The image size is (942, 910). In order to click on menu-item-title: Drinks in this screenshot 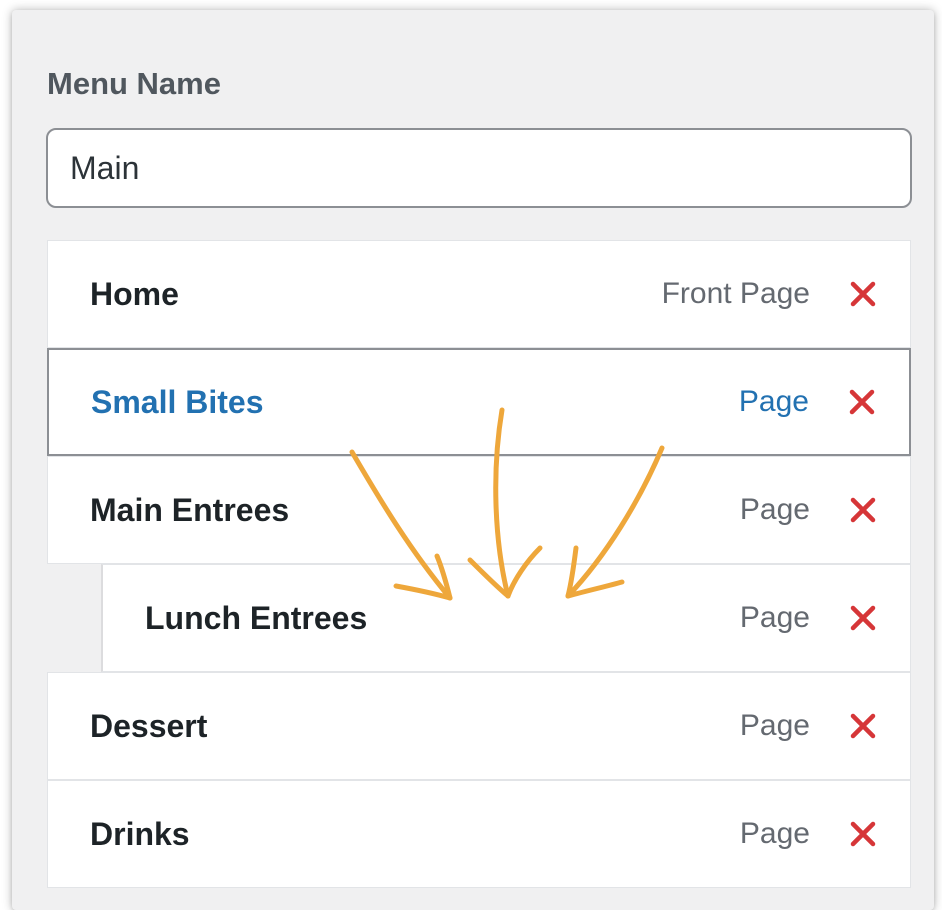, I will do `click(140, 833)`.